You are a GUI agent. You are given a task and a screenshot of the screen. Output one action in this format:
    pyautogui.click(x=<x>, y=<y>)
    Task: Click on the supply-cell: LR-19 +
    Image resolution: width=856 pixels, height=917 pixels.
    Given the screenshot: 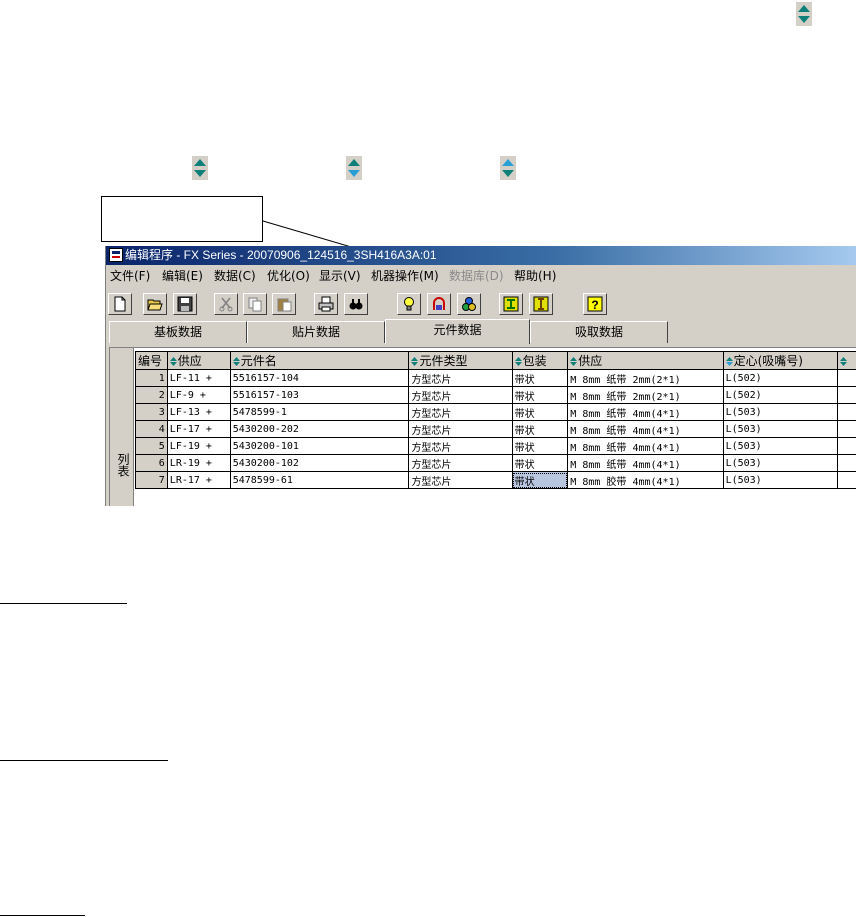 What is the action you would take?
    pyautogui.click(x=198, y=463)
    